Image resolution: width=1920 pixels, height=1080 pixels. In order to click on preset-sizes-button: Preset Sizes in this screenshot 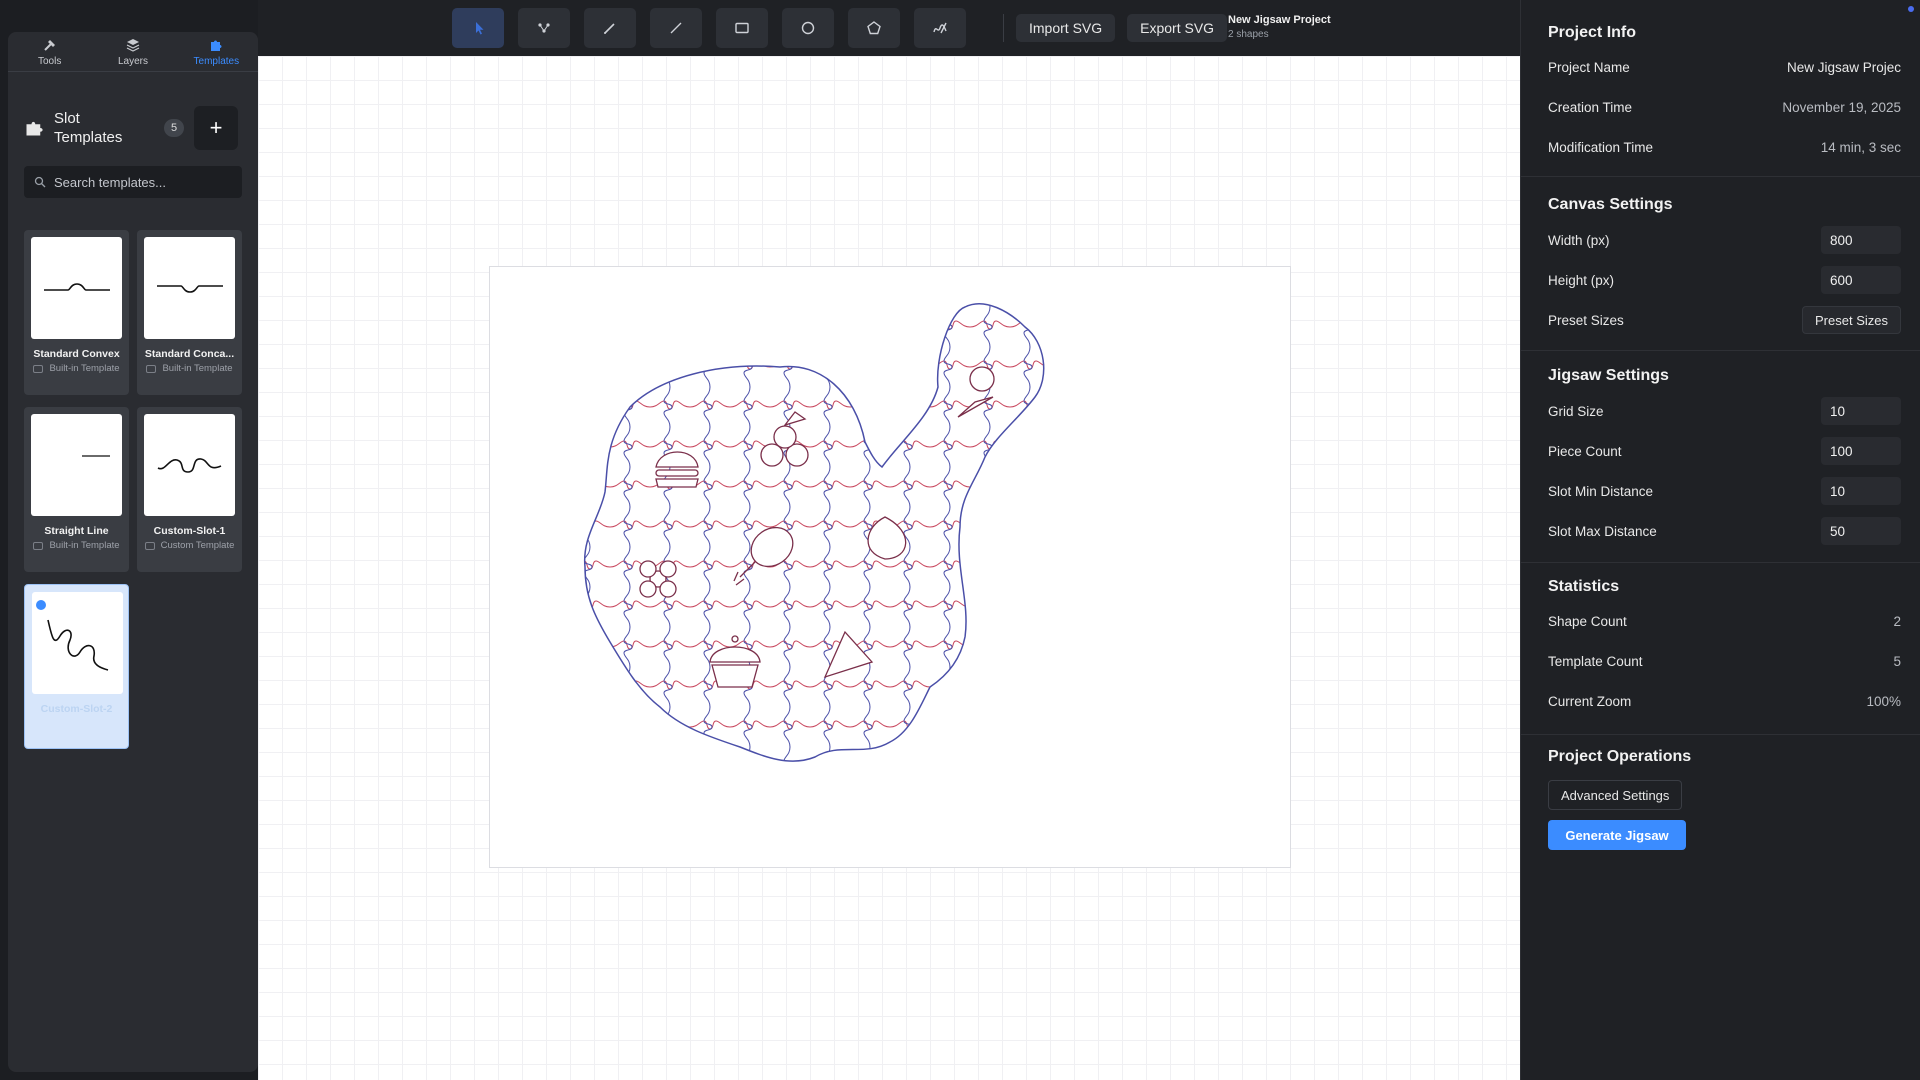, I will do `click(1851, 320)`.